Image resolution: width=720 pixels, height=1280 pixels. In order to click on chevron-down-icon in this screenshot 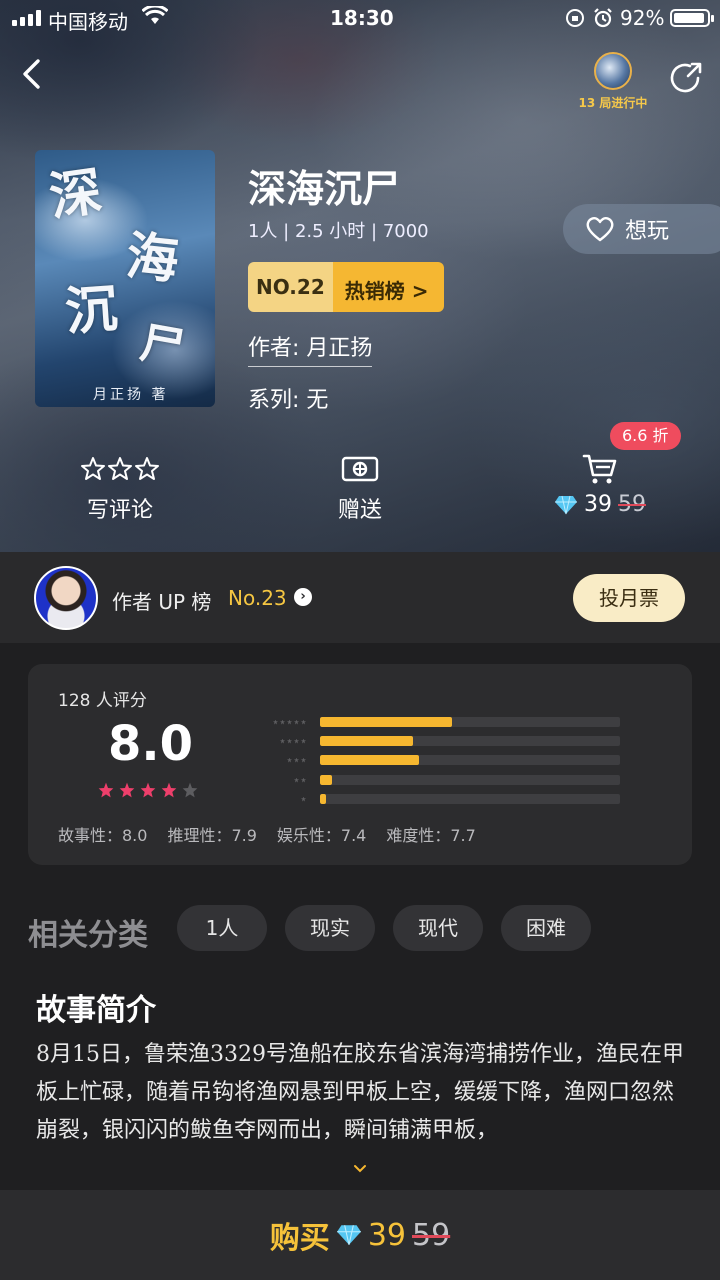, I will do `click(360, 1169)`.